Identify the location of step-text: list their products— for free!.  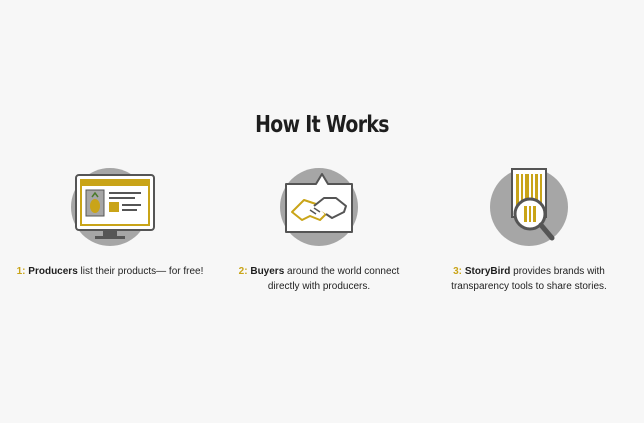
(142, 271).